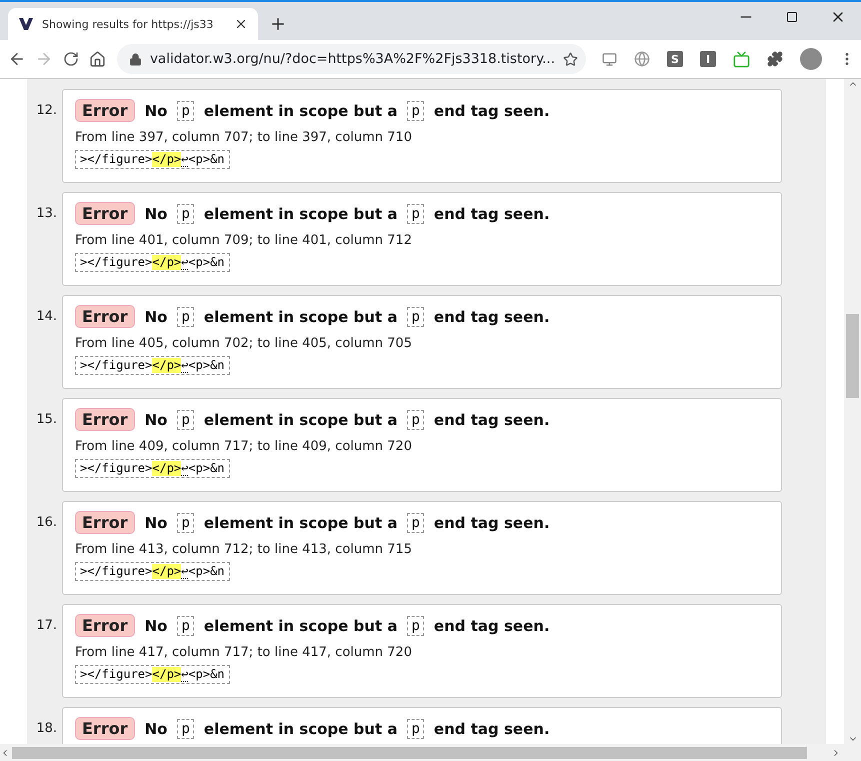 Image resolution: width=861 pixels, height=761 pixels. What do you see at coordinates (708, 59) in the screenshot?
I see `extension-icon: I` at bounding box center [708, 59].